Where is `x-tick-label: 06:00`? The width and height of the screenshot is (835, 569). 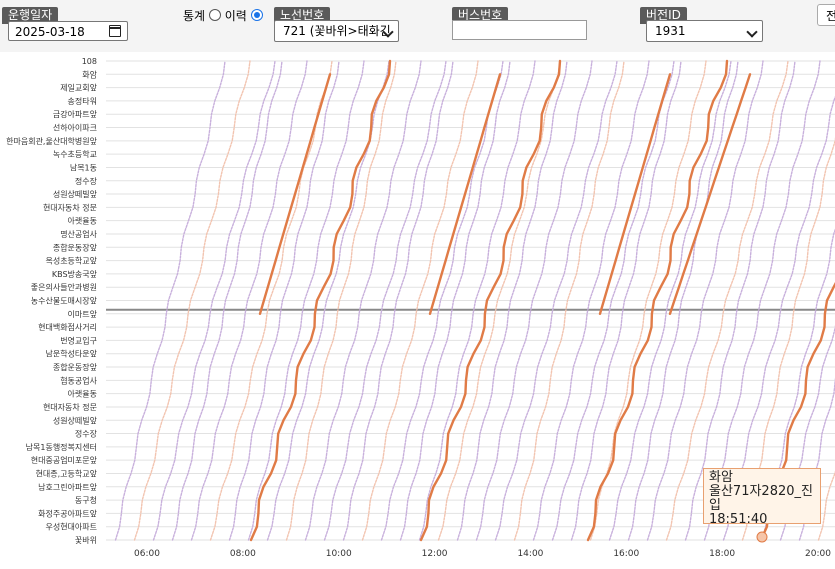 x-tick-label: 06:00 is located at coordinates (147, 554).